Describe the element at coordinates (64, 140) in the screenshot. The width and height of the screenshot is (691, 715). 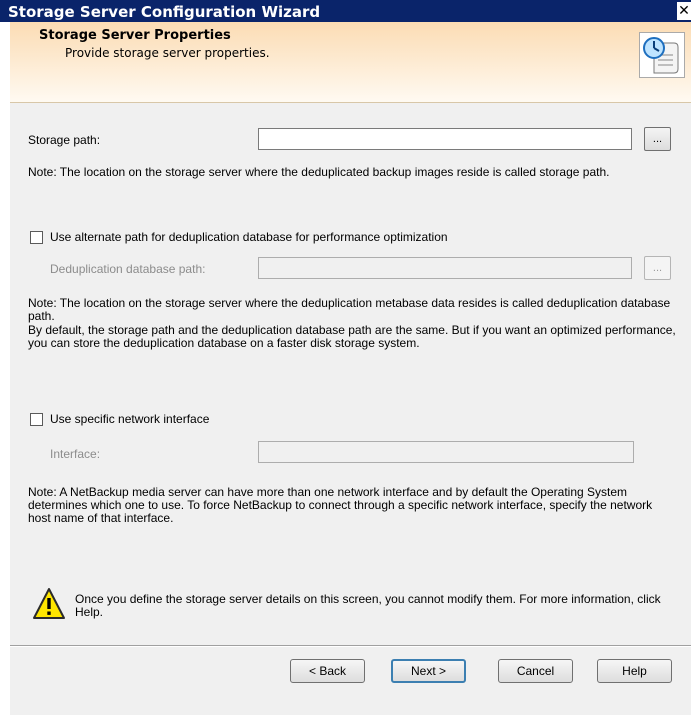
I see `storage-path-label: Storage path:` at that location.